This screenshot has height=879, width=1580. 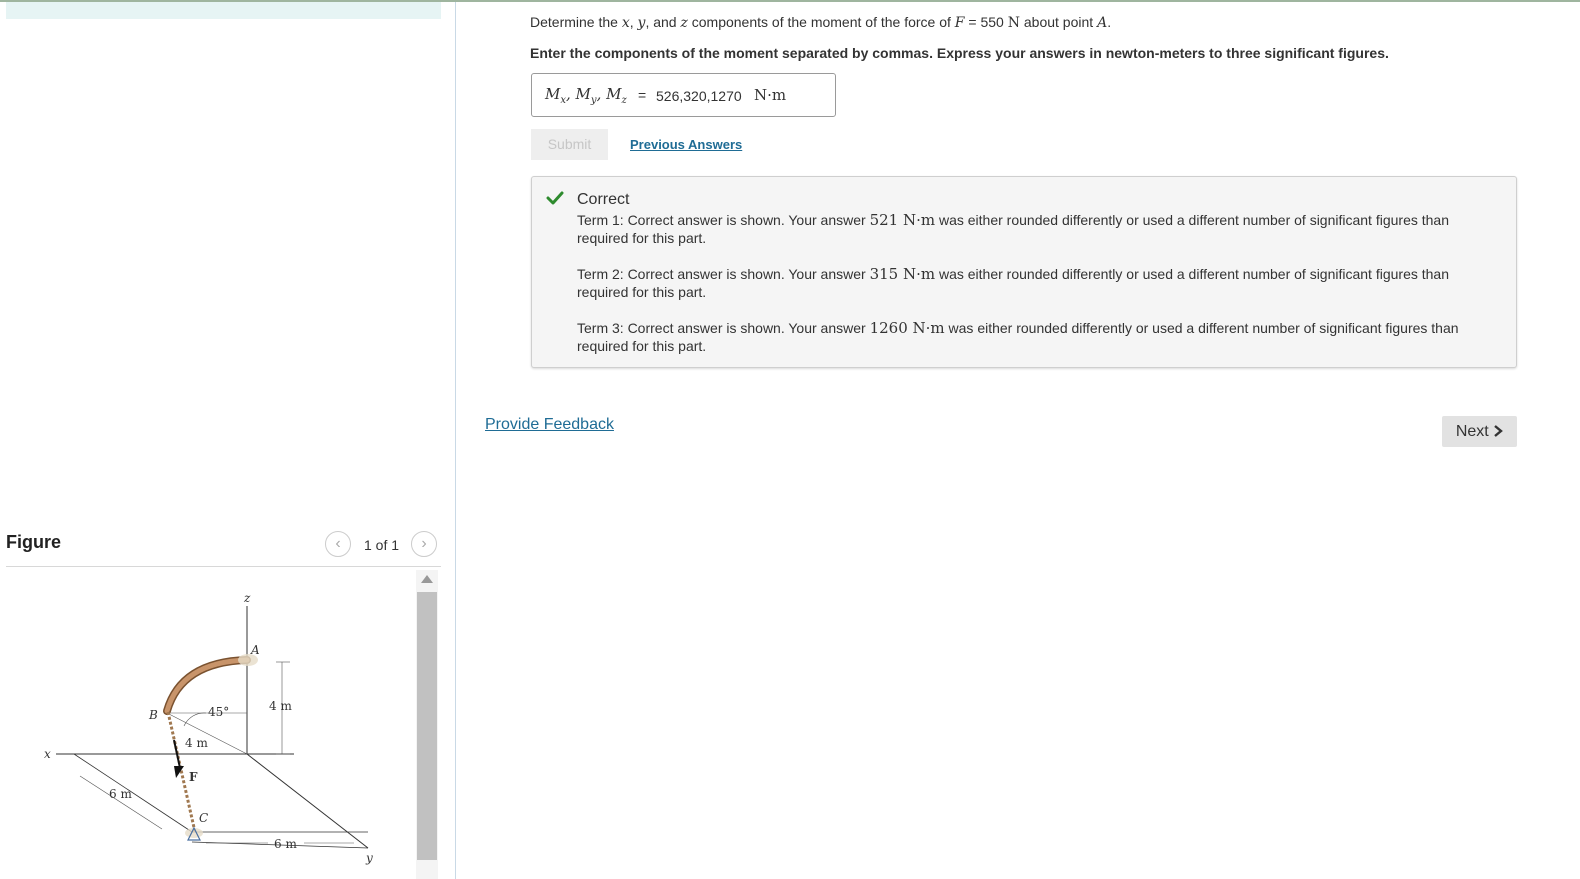 What do you see at coordinates (1102, 23) in the screenshot?
I see `point-label: A` at bounding box center [1102, 23].